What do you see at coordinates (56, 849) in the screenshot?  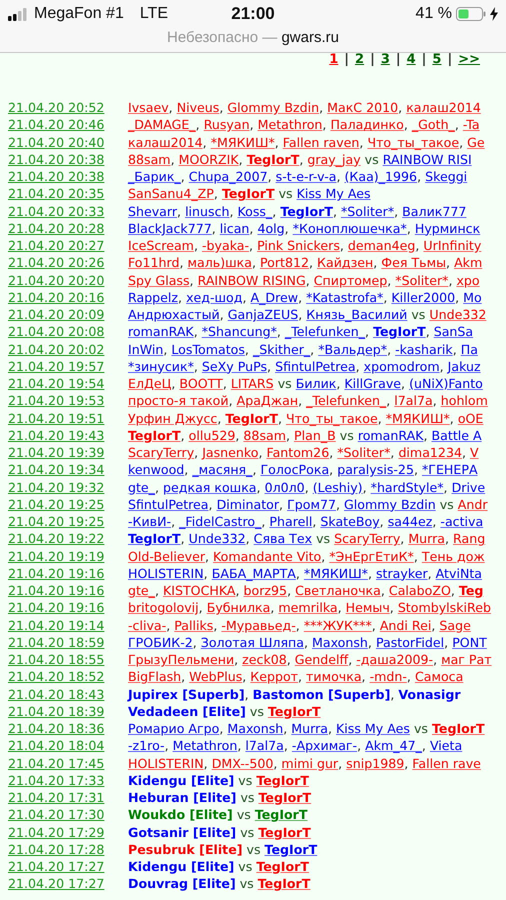 I see `battle-date-link: 21.04.20 17:28` at bounding box center [56, 849].